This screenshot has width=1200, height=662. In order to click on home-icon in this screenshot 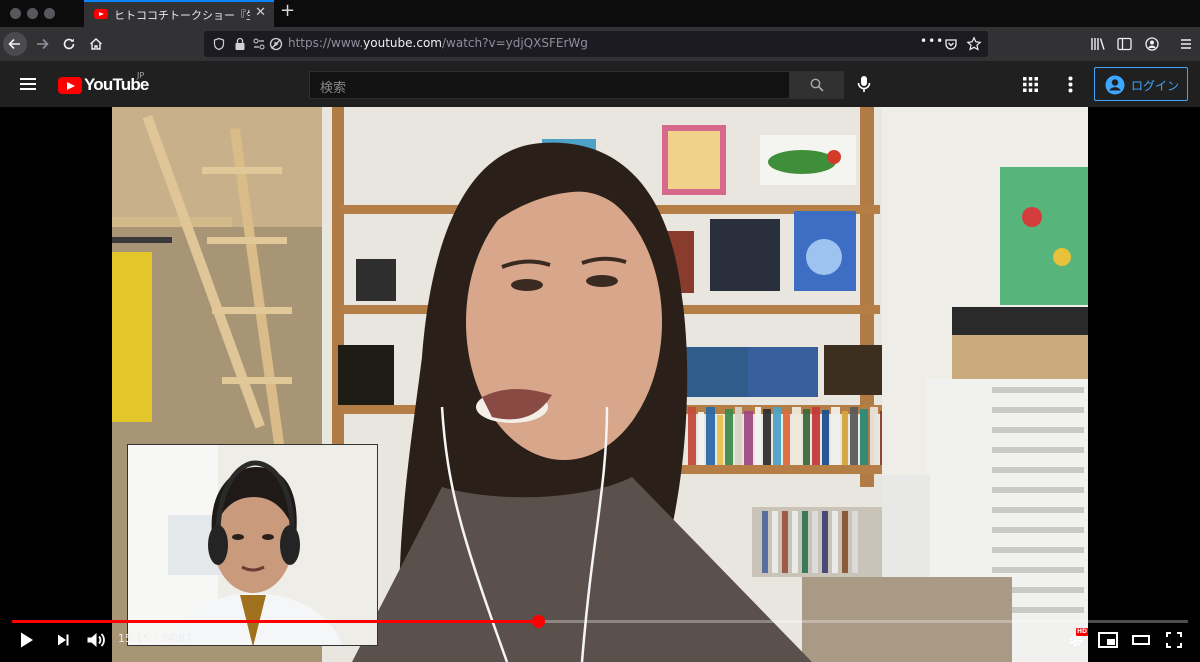, I will do `click(96, 44)`.